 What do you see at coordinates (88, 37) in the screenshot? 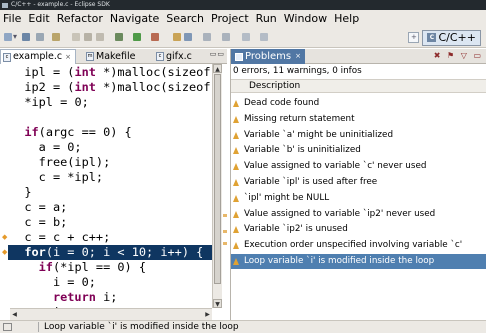
I see `open-resource-icon` at bounding box center [88, 37].